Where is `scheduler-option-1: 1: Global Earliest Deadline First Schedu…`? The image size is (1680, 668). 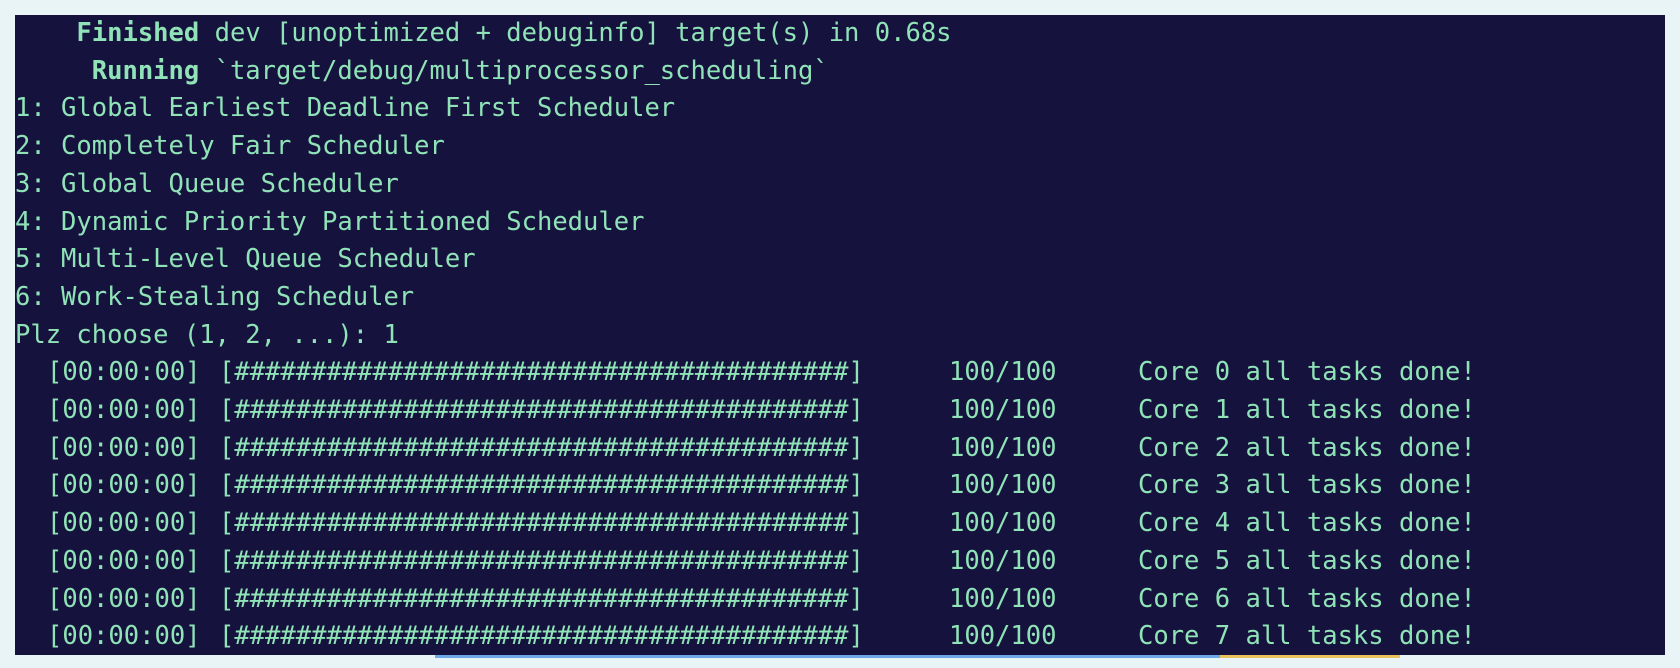
scheduler-option-1: 1: Global Earliest Deadline First Schedu… is located at coordinates (345, 108).